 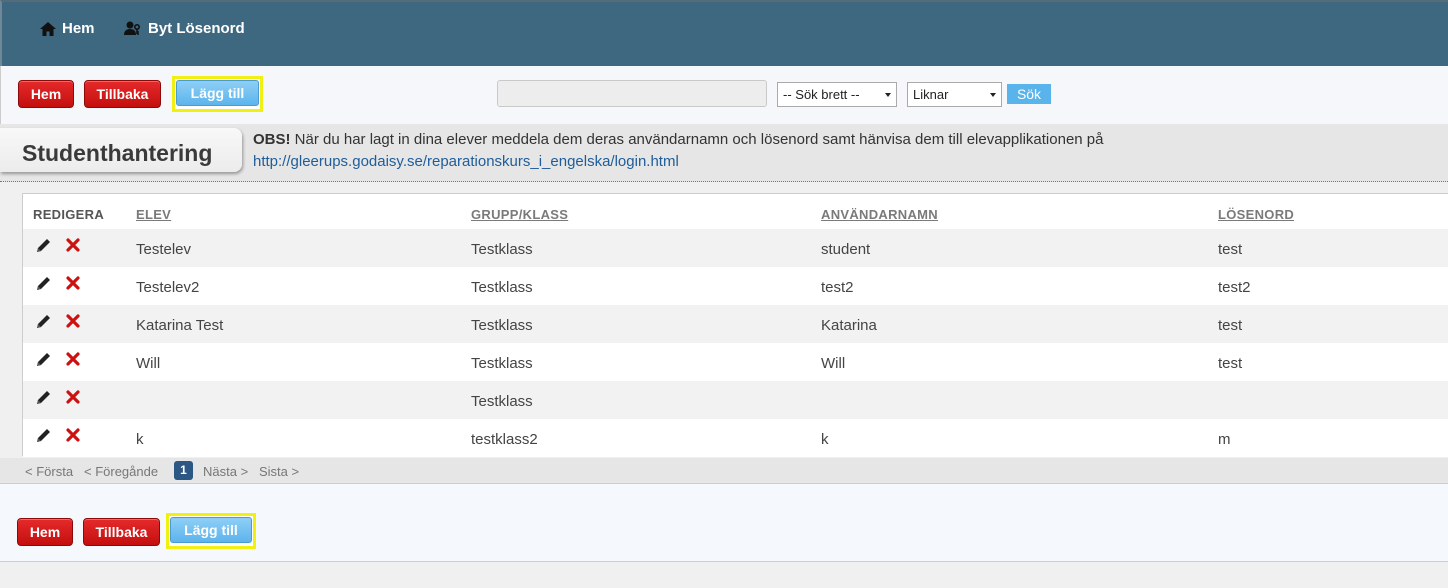 What do you see at coordinates (117, 153) in the screenshot?
I see `page-title: Studenthantering` at bounding box center [117, 153].